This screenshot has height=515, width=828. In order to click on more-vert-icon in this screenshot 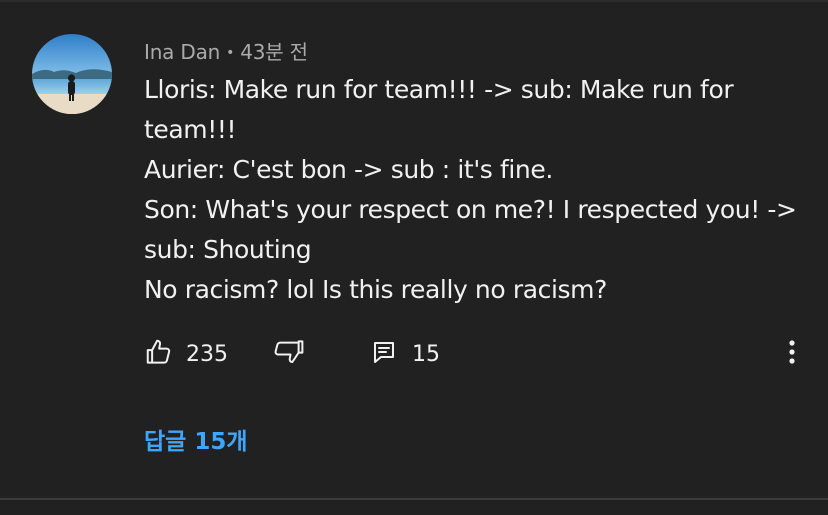, I will do `click(792, 354)`.